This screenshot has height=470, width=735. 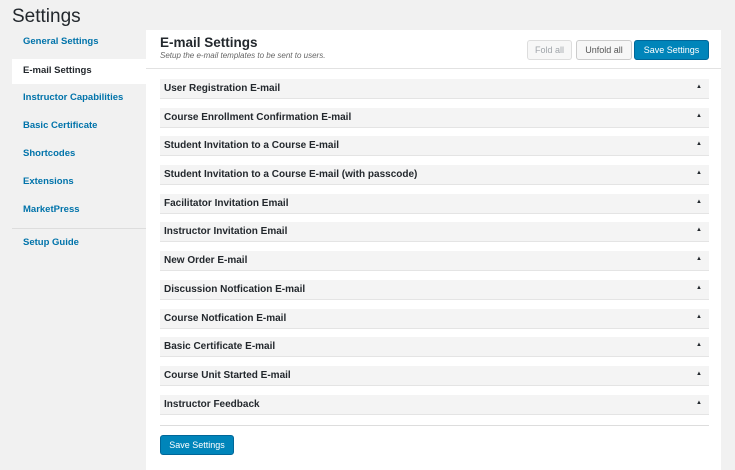 I want to click on section-label: Course Unit Started E-mail, so click(x=227, y=375).